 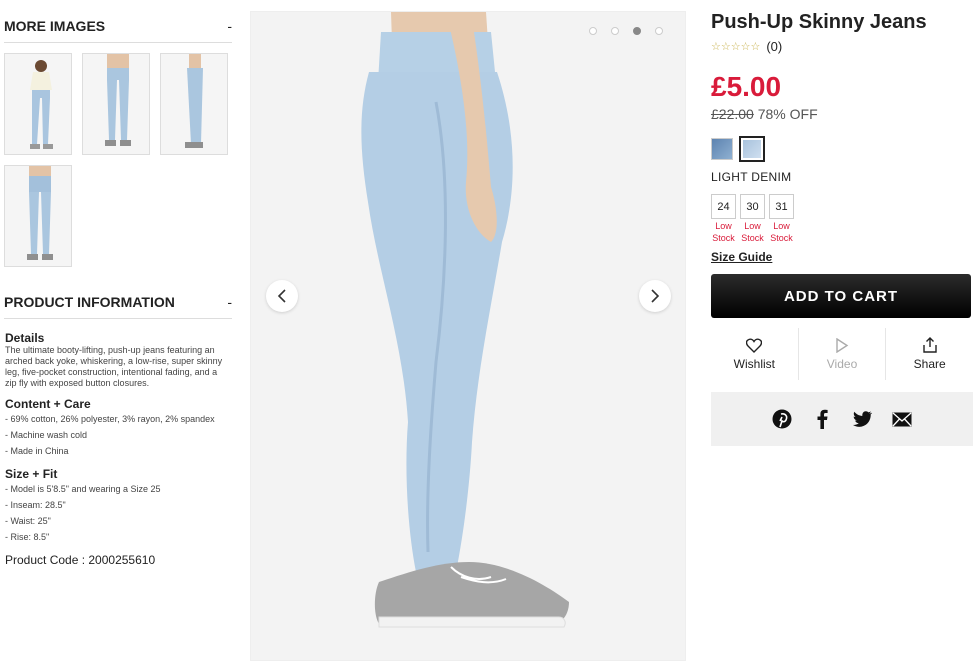 What do you see at coordinates (781, 206) in the screenshot?
I see `size-box: 31` at bounding box center [781, 206].